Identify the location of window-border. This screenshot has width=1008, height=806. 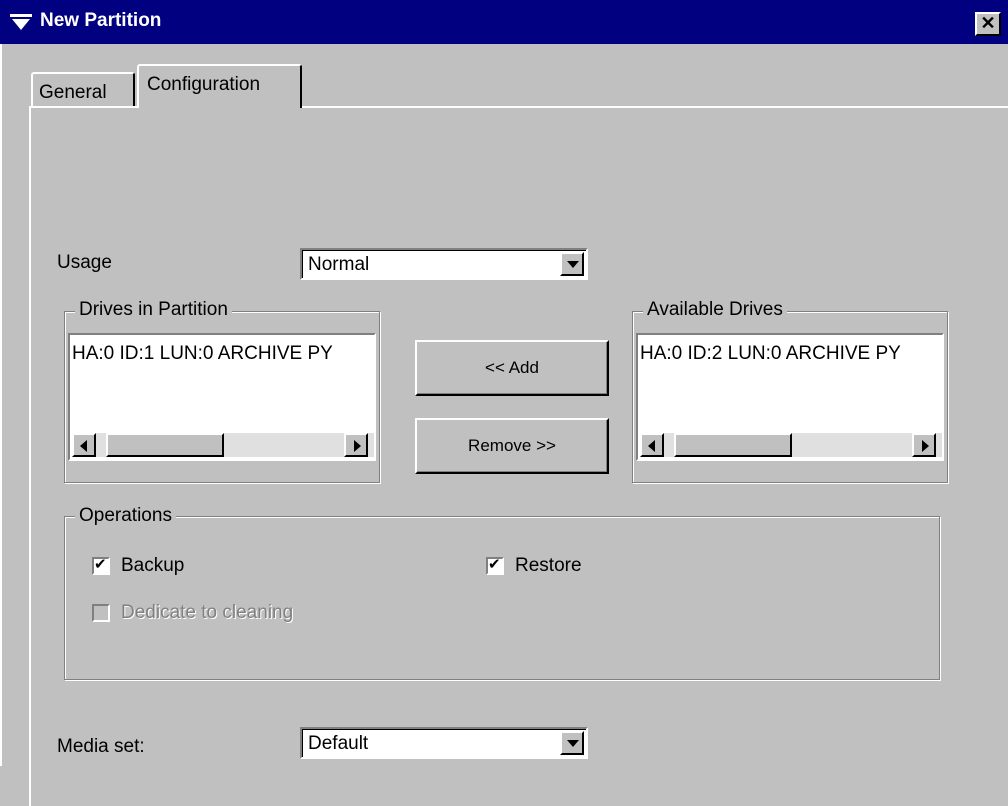
(5, 405).